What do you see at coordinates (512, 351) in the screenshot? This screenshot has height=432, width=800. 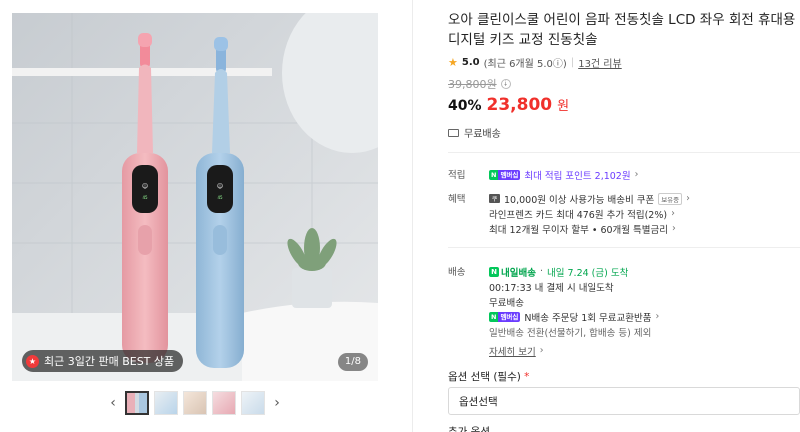 I see `delivery-details-link: 자세히 보기` at bounding box center [512, 351].